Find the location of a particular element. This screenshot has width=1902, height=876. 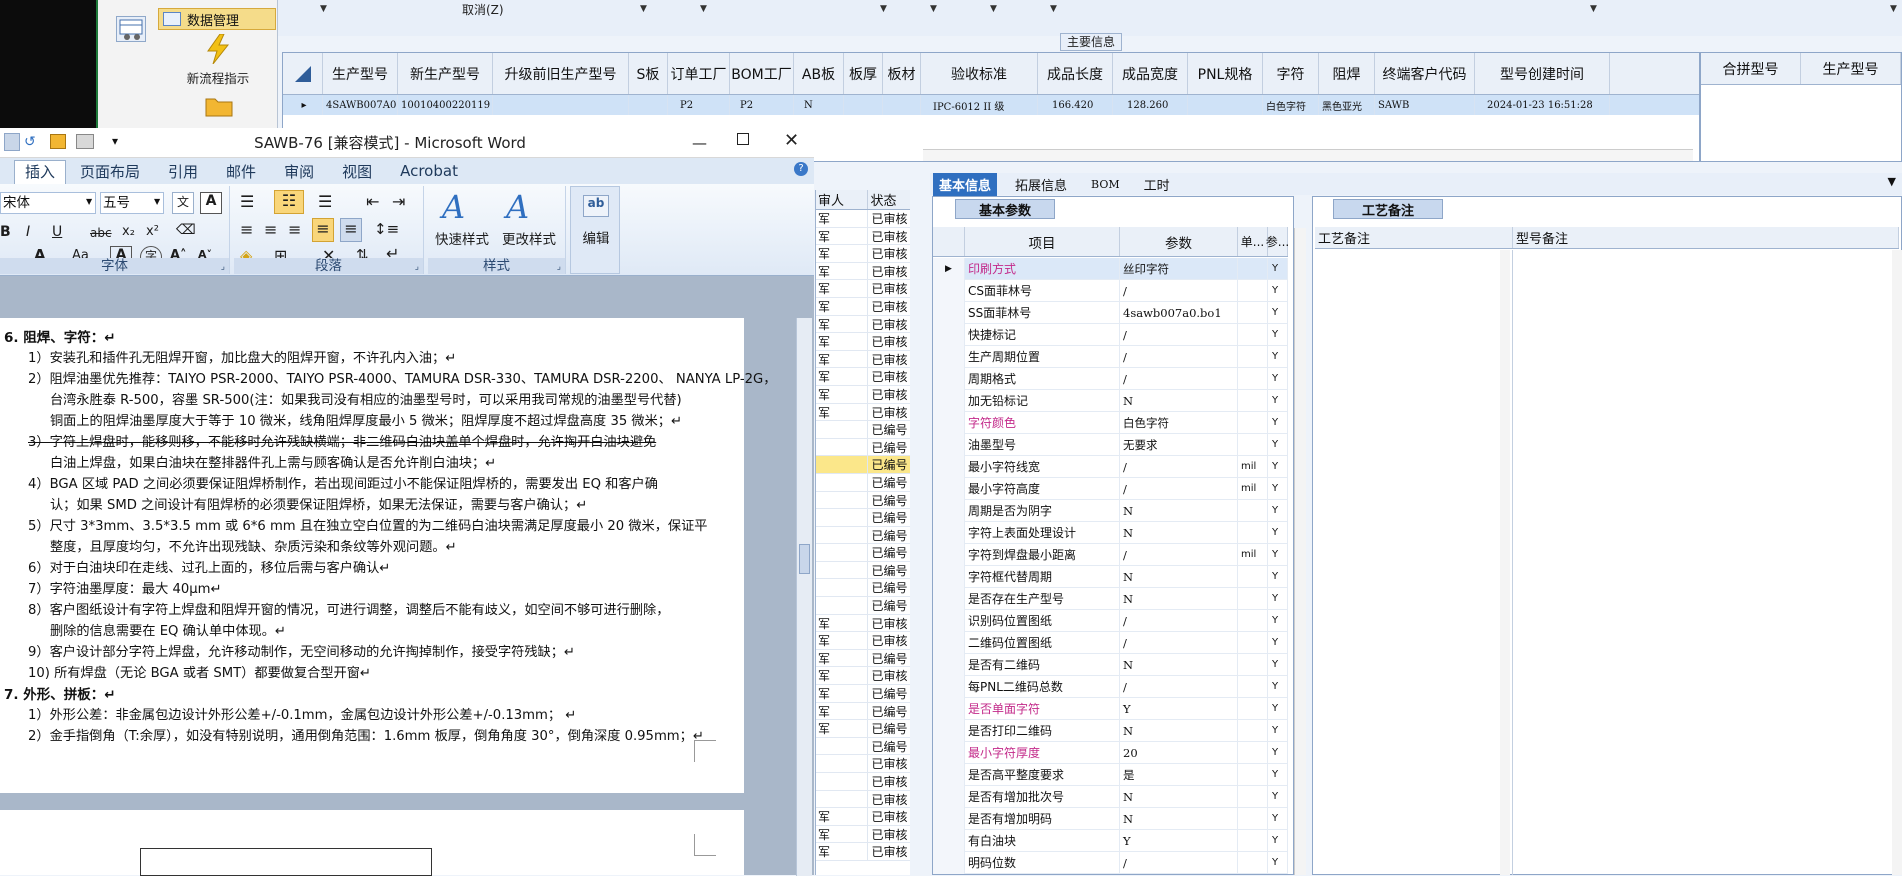

param-row: 快捷标记 / Y is located at coordinates (1110, 334).